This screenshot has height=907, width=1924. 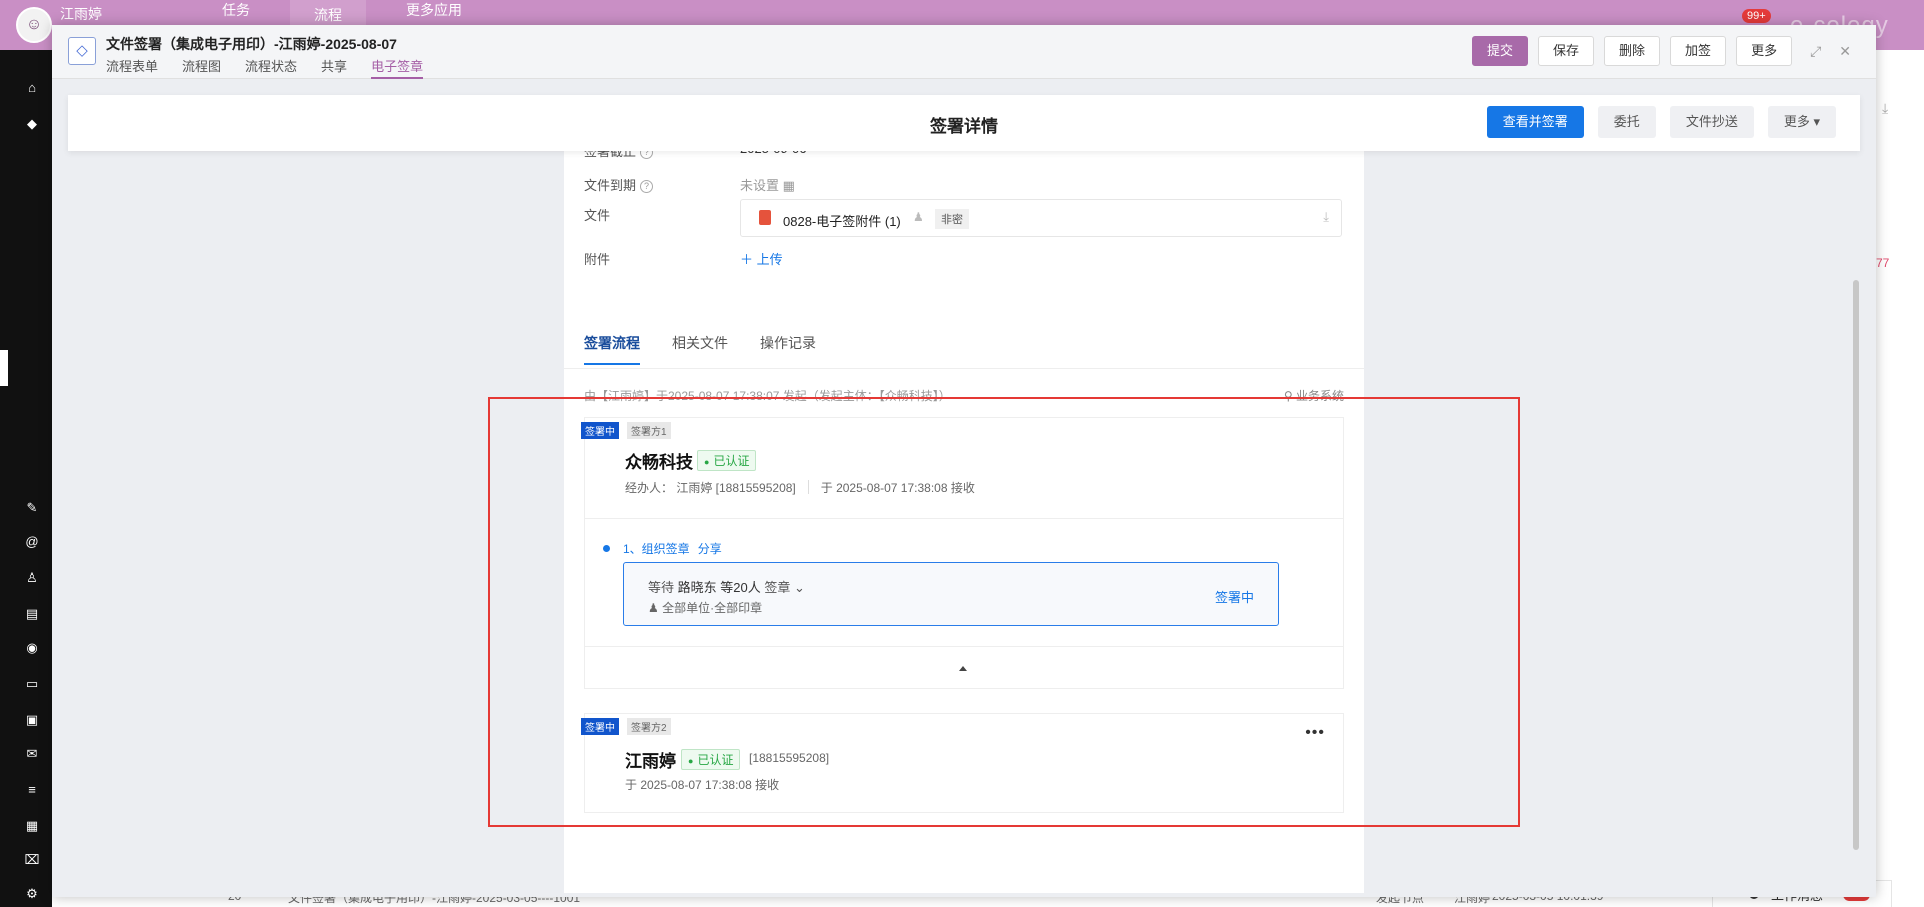 I want to click on link-icon: ⚲, so click(x=1288, y=396).